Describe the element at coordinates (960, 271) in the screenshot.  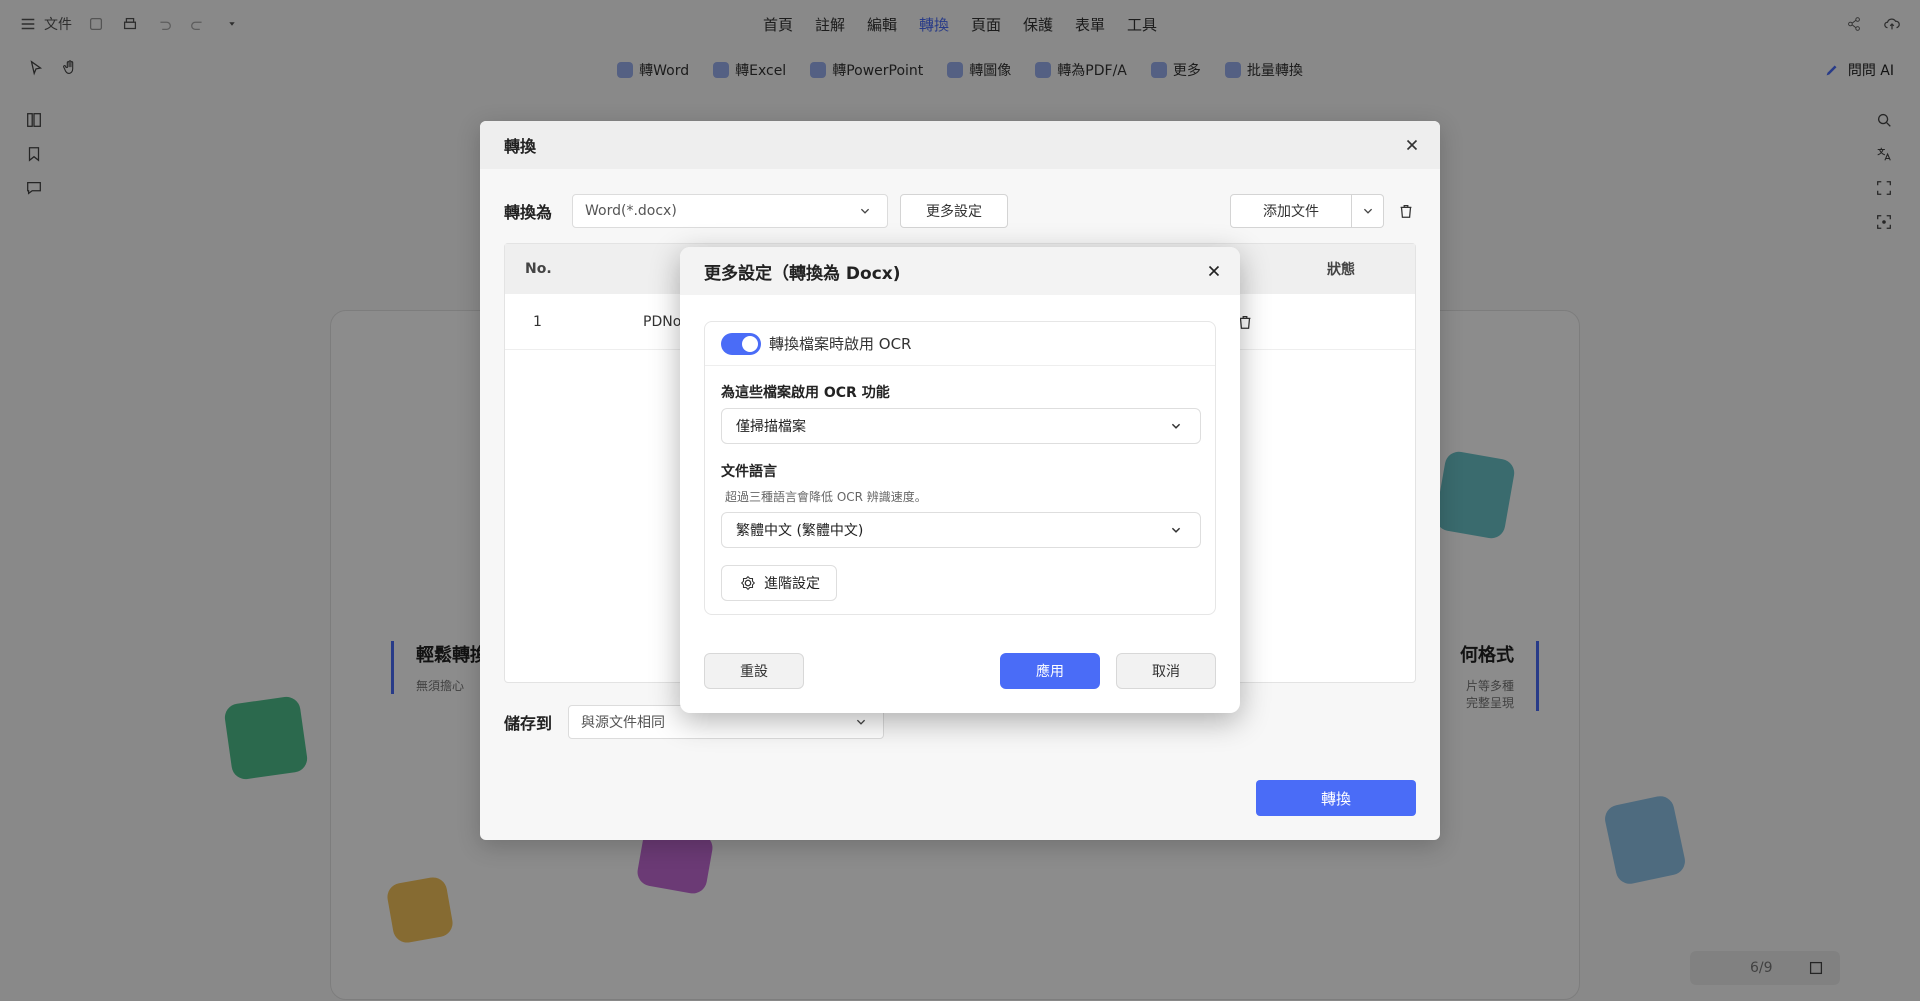
I see `more-settings-header: 更多設定（轉換為 Docx)` at that location.